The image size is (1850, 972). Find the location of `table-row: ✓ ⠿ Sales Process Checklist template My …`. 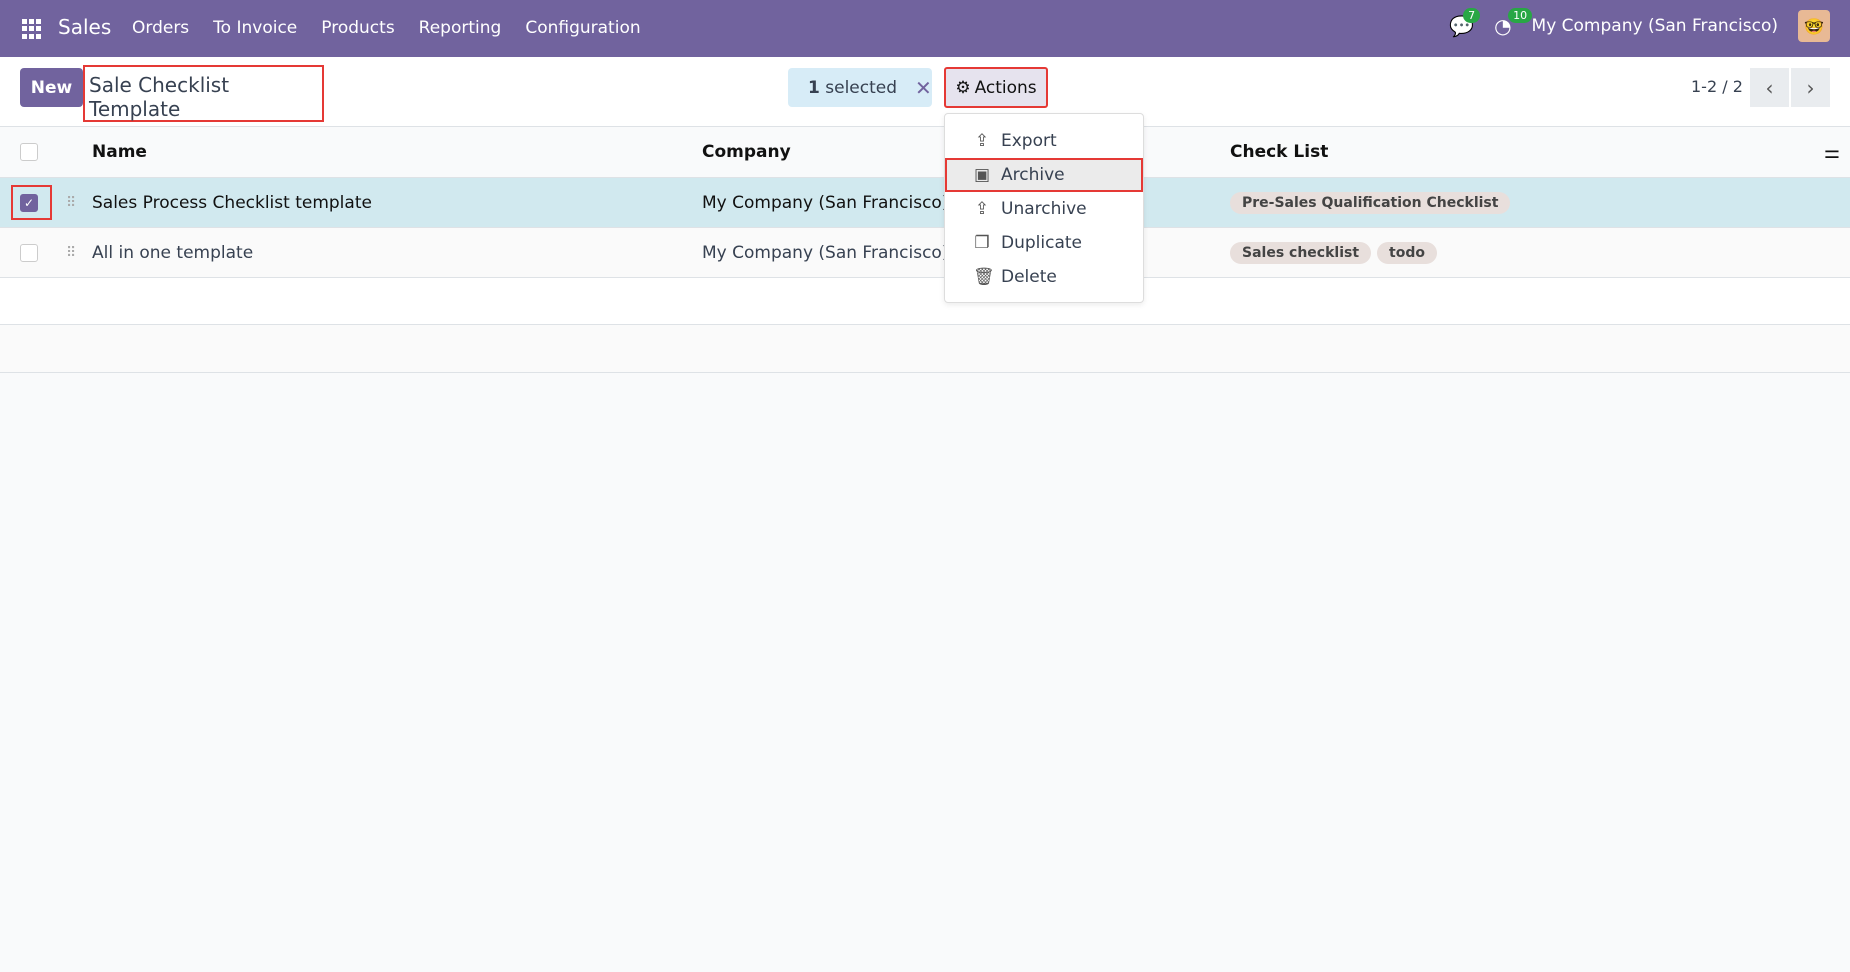

table-row: ✓ ⠿ Sales Process Checklist template My … is located at coordinates (925, 203).